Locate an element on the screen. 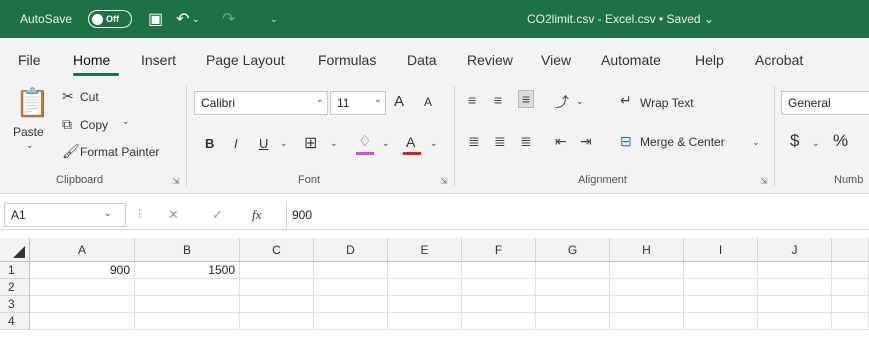 The image size is (869, 349). cell-h4 is located at coordinates (647, 321).